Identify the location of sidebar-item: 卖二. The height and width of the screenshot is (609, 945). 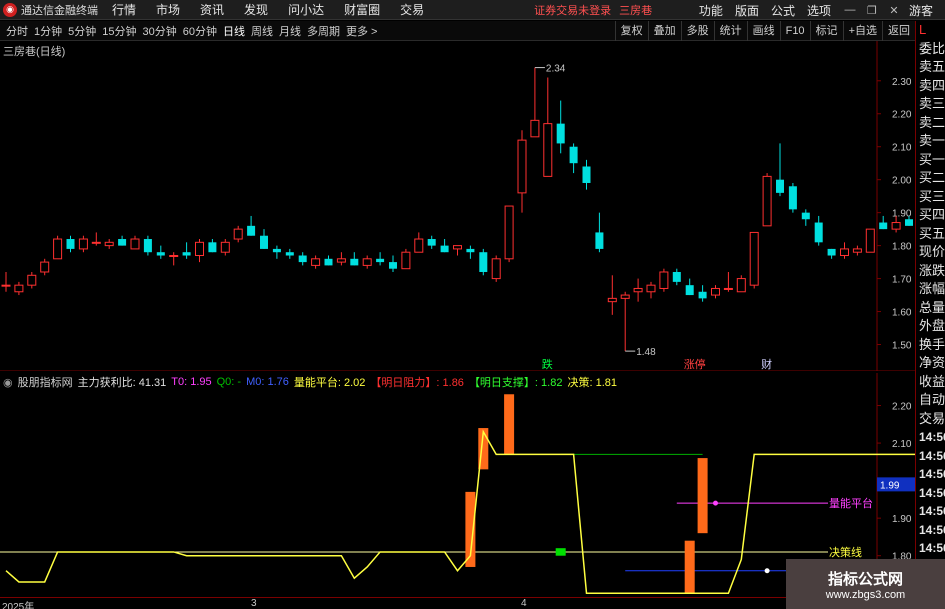
(930, 123).